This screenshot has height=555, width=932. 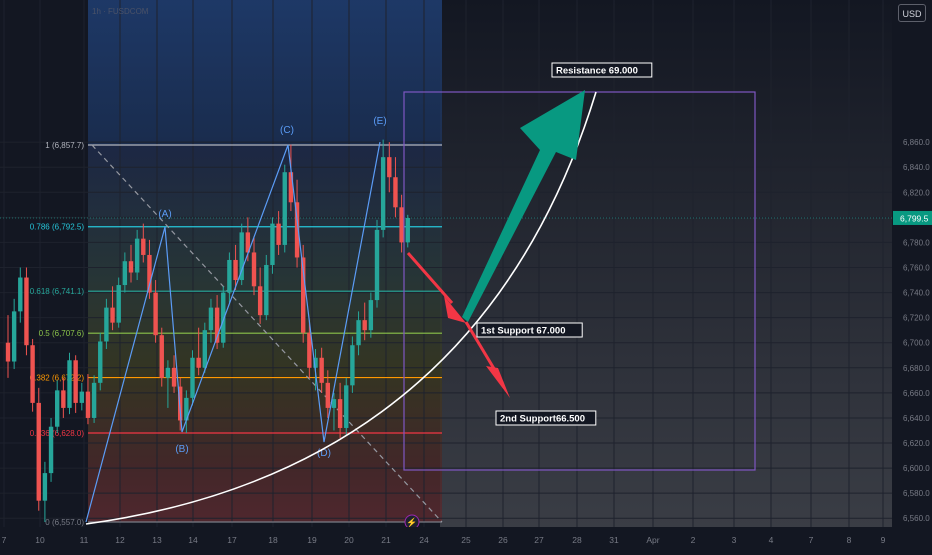 I want to click on time-tick-label: 10, so click(x=40, y=540).